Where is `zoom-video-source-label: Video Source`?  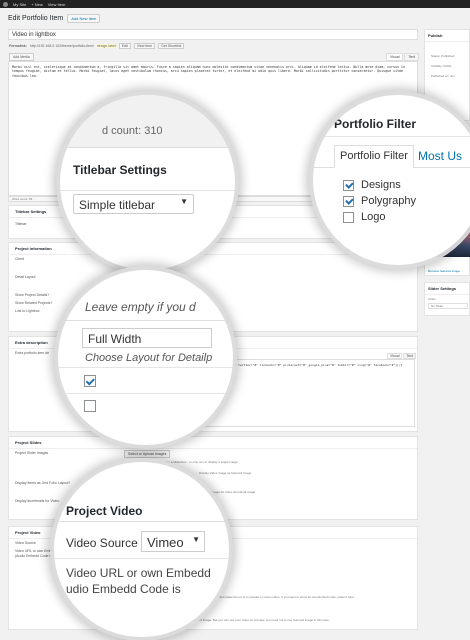
zoom-video-source-label: Video Source is located at coordinates (102, 543).